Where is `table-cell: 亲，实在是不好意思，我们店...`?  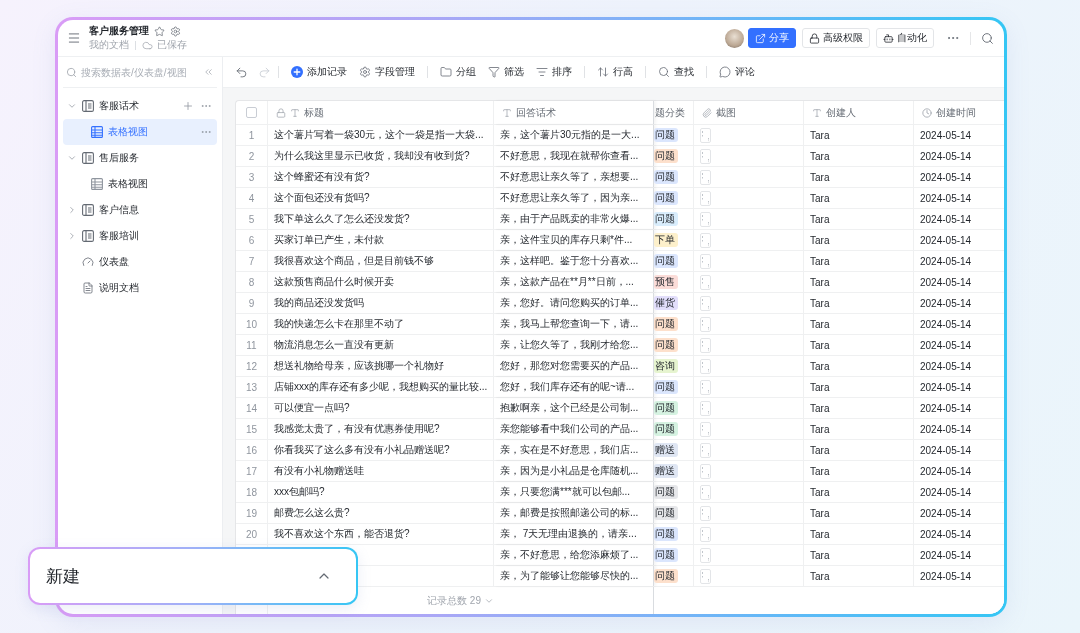 table-cell: 亲，实在是不好意思，我们店... is located at coordinates (569, 450).